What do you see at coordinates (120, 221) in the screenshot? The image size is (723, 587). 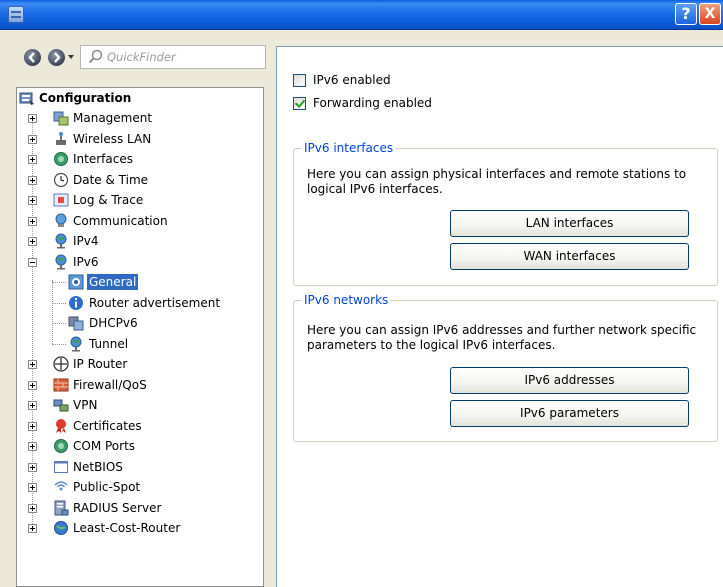 I see `tree-item-label: Communication` at bounding box center [120, 221].